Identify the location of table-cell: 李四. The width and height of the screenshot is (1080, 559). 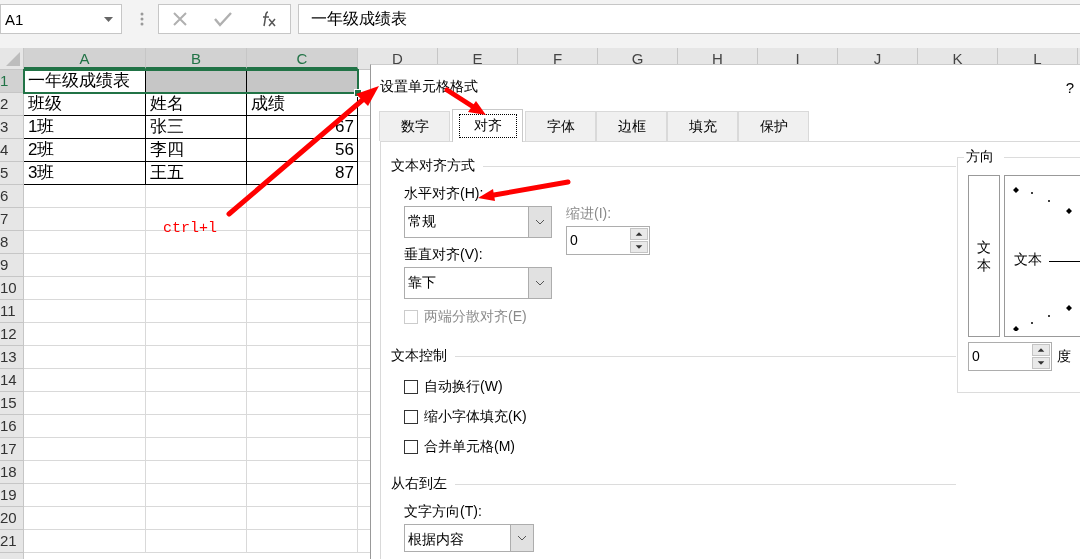
(196, 150).